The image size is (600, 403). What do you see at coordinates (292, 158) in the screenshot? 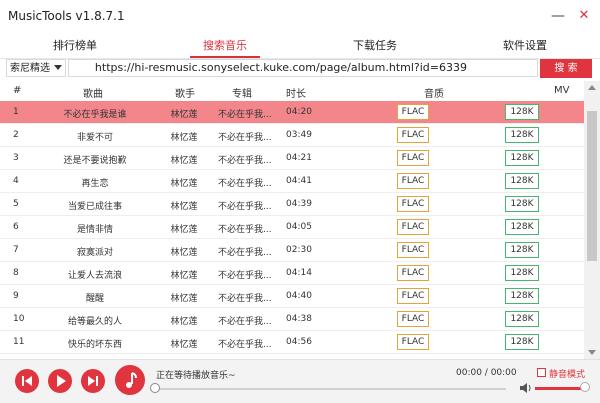
I see `table-row: 3 还是不要说抱歉 林忆莲 不必在乎我... 04:21 FLAC 128K` at bounding box center [292, 158].